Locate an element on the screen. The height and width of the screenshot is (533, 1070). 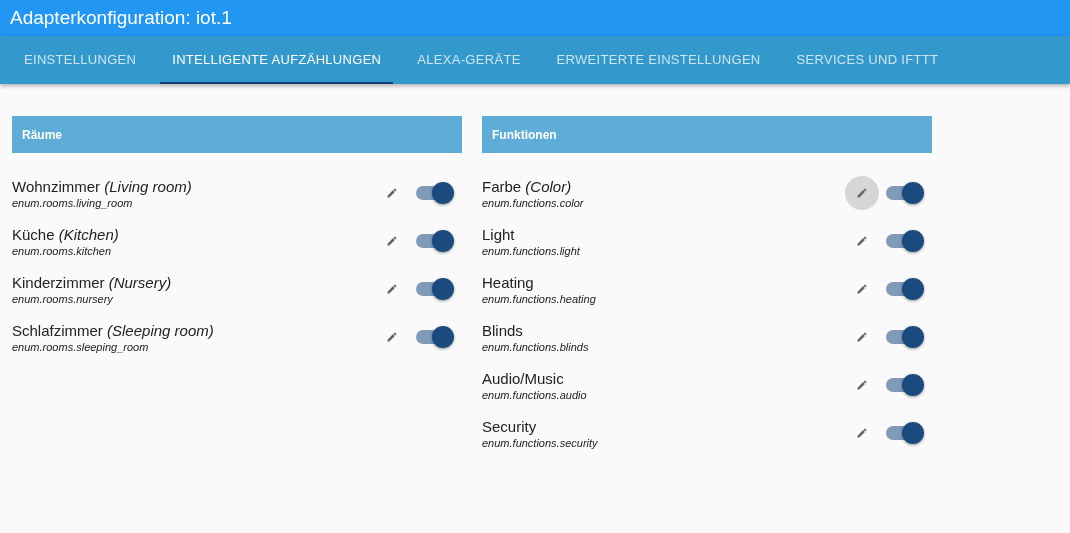
item-id: enum.functions.light is located at coordinates (531, 250).